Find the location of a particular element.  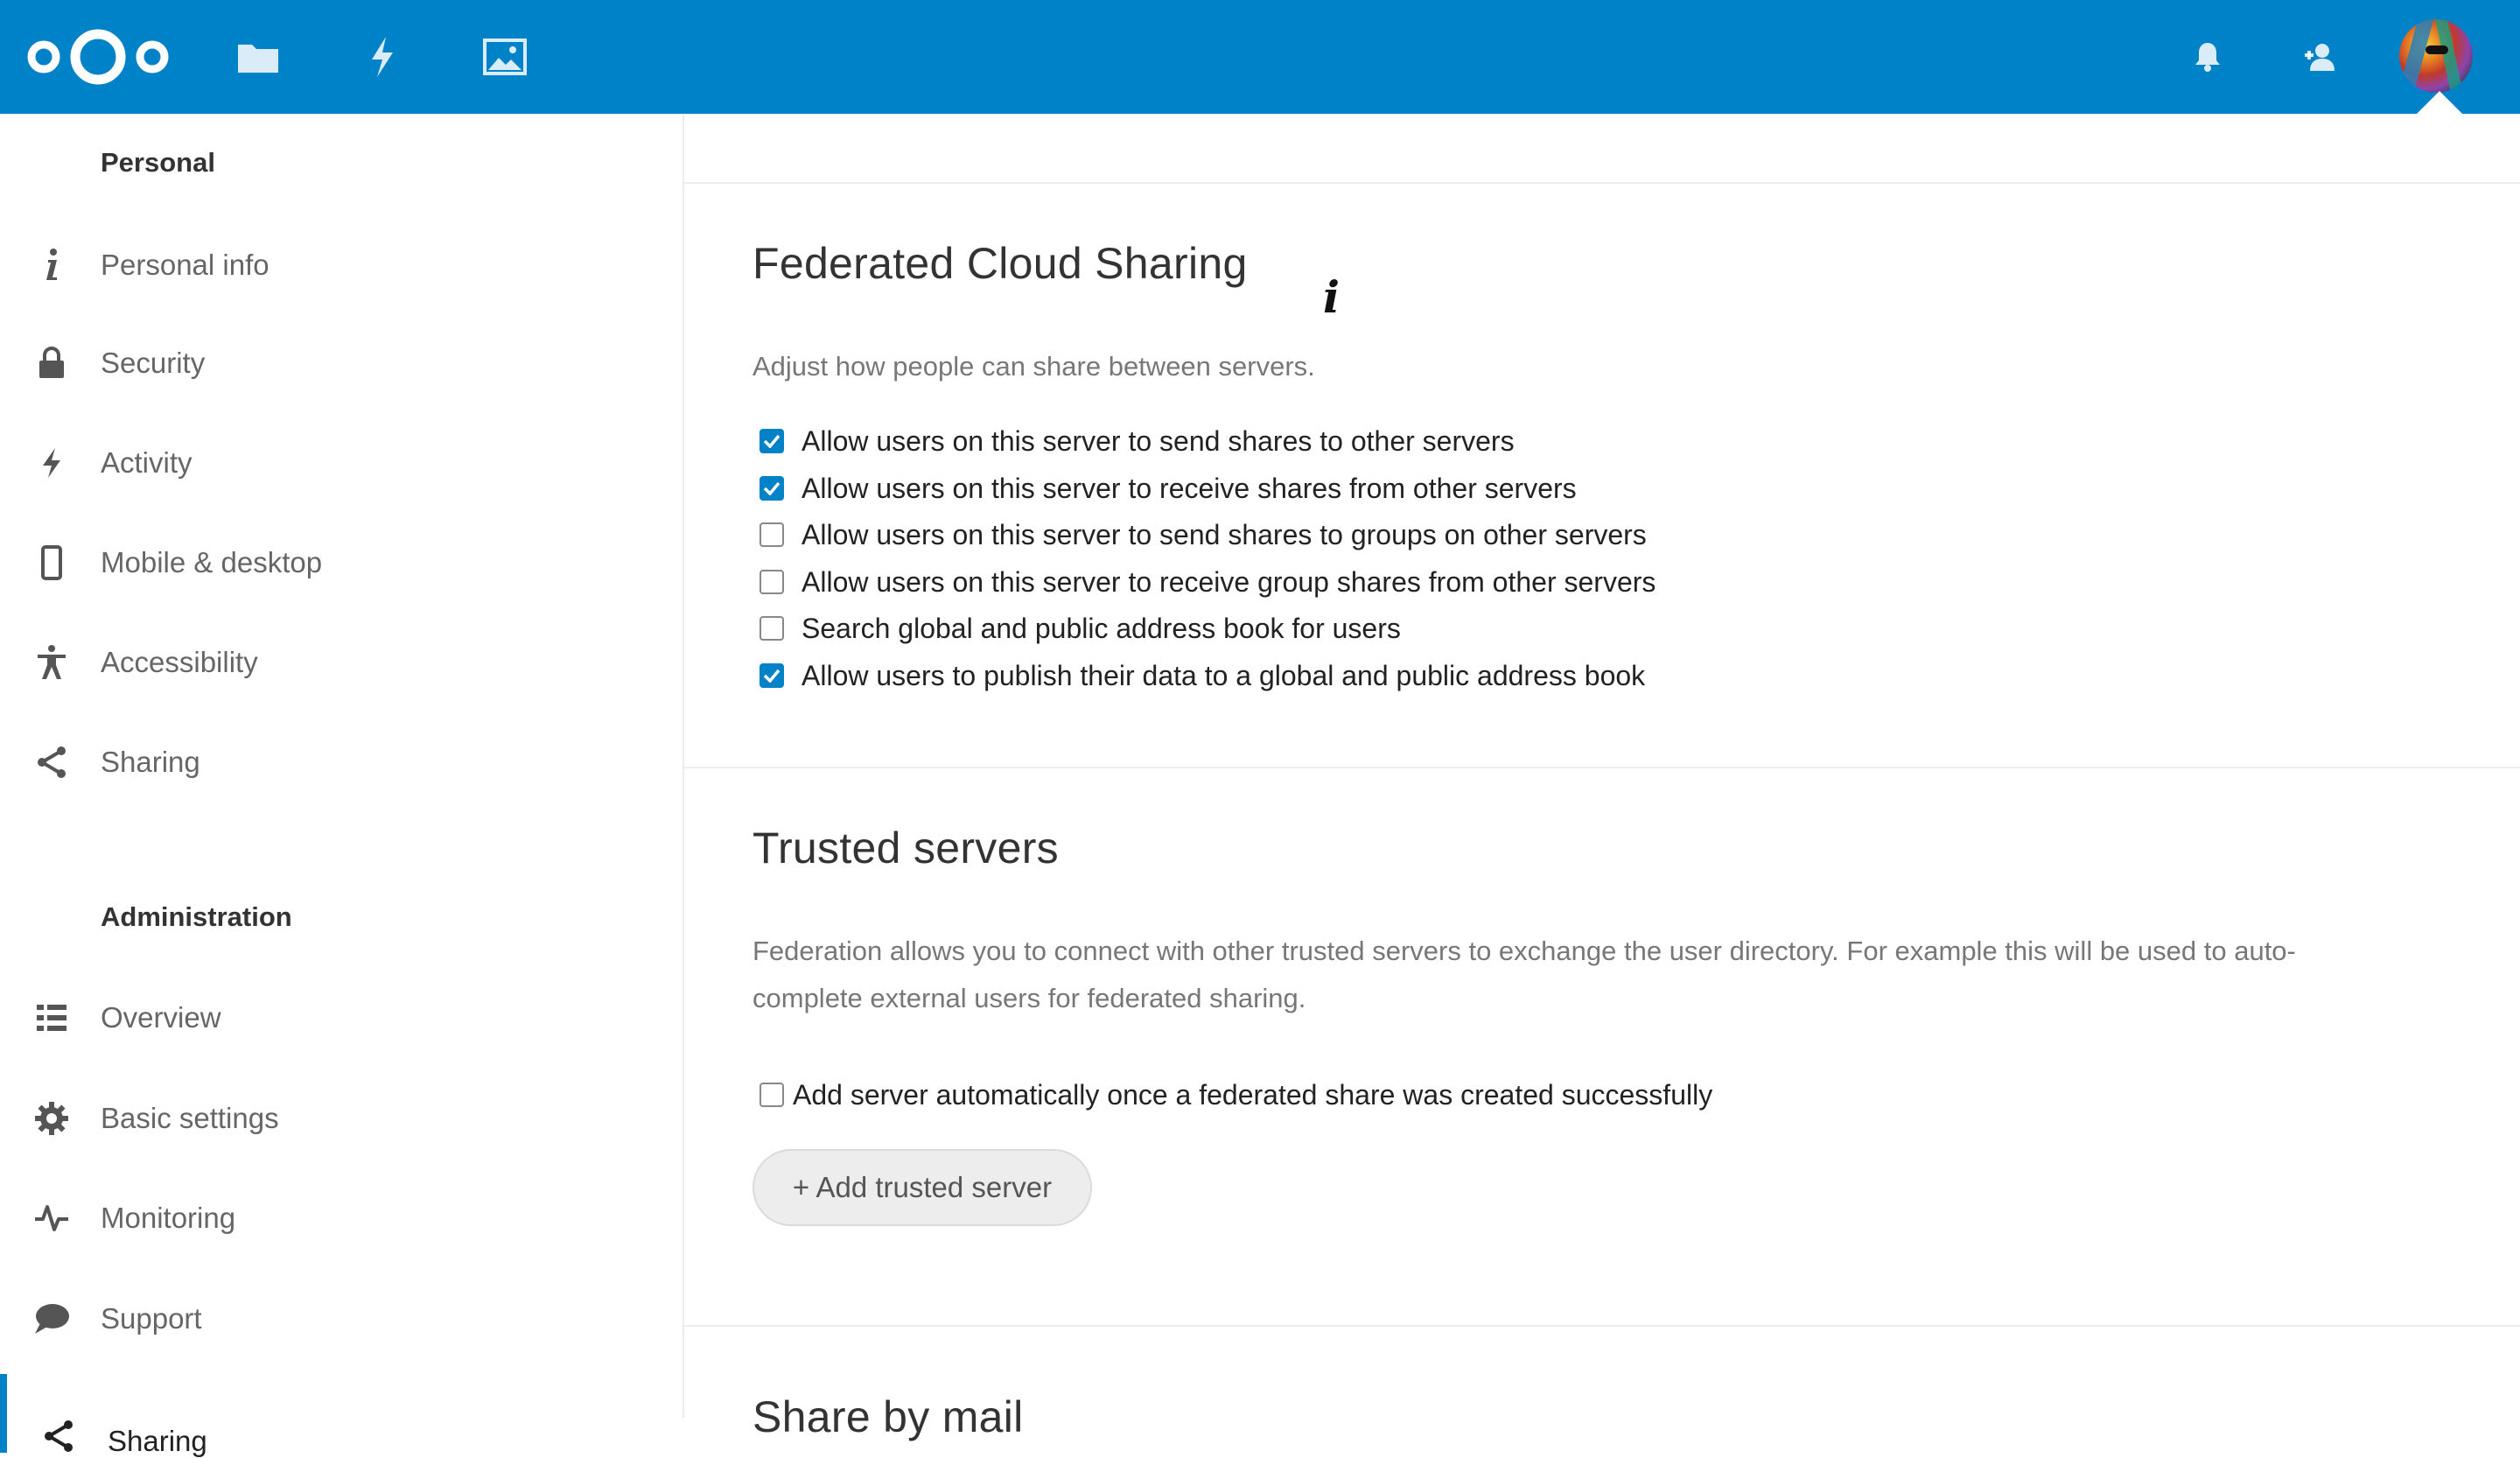

phone-icon is located at coordinates (51, 562).